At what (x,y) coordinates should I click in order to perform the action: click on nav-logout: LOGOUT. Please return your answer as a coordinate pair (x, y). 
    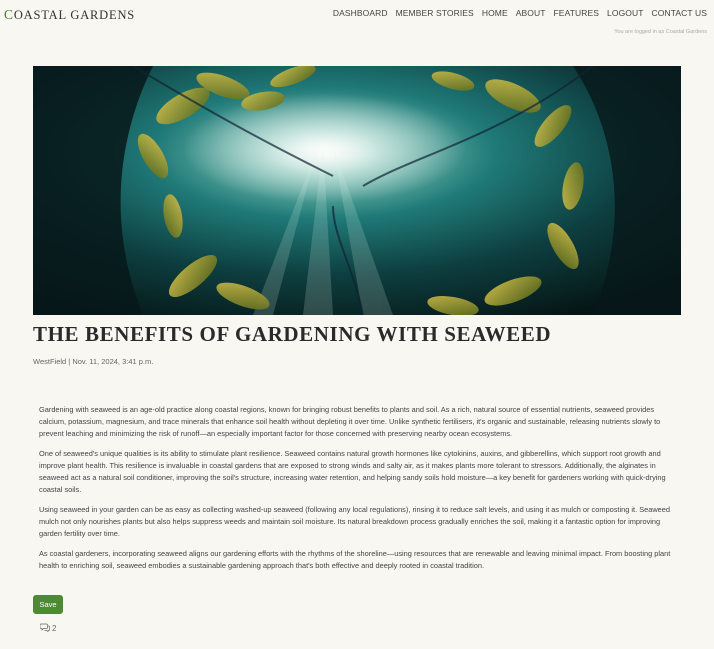
    Looking at the image, I should click on (625, 13).